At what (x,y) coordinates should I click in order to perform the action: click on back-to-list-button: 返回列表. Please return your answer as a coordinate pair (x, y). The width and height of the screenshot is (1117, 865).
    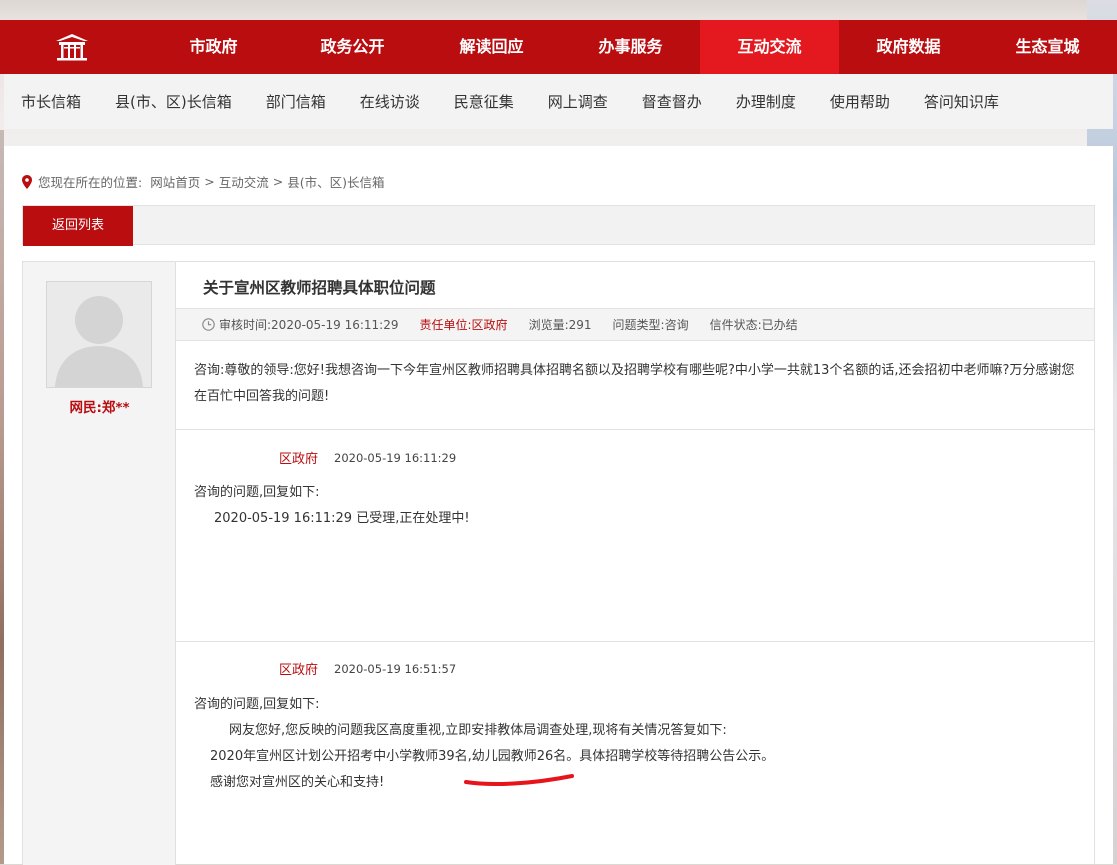
    Looking at the image, I should click on (78, 226).